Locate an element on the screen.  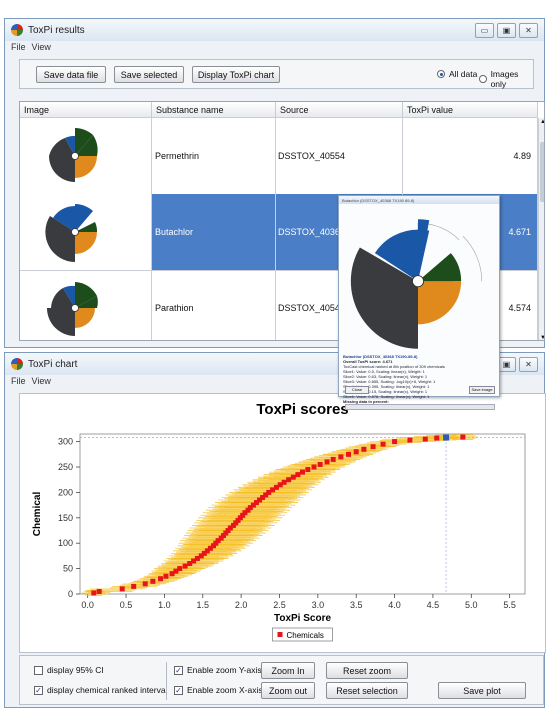
table-scrollbar: ▲ ▼ is located at coordinates (541, 229).